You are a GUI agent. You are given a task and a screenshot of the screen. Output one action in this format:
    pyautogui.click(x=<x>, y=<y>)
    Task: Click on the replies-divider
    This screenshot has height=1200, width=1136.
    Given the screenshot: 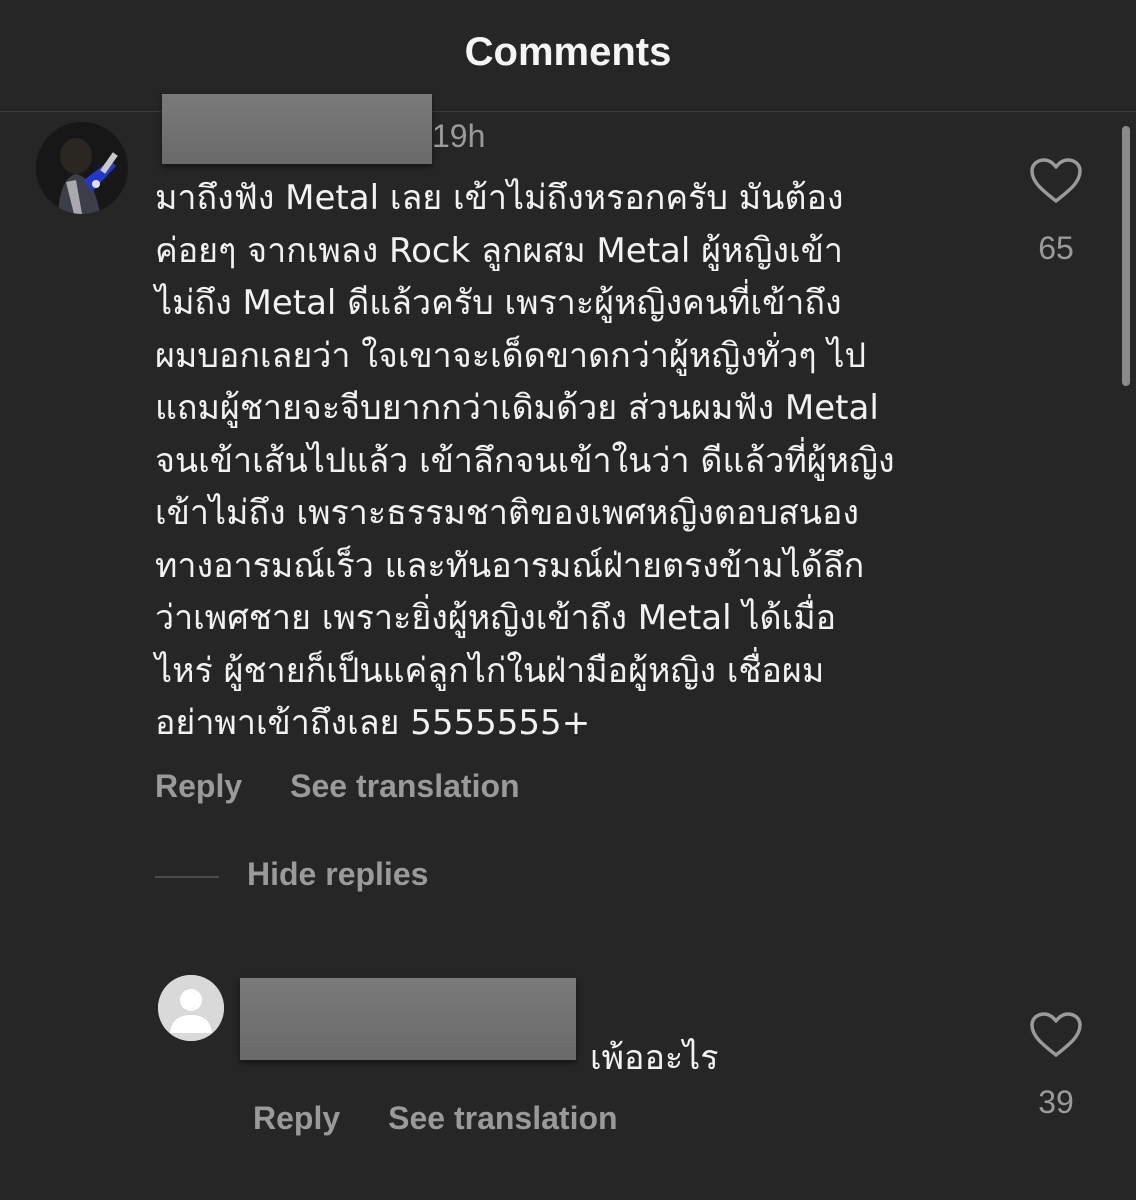 What is the action you would take?
    pyautogui.click(x=187, y=877)
    